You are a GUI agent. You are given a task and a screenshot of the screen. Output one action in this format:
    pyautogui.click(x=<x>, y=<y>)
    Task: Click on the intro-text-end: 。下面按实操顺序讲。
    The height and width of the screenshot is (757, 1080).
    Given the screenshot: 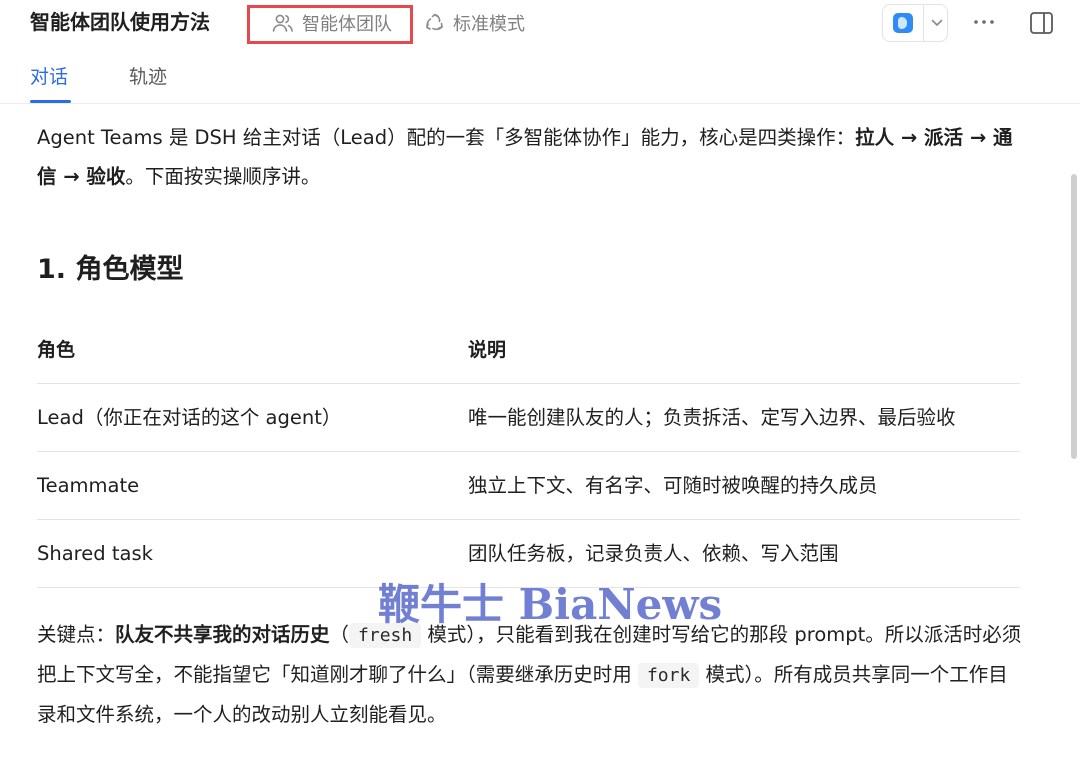 What is the action you would take?
    pyautogui.click(x=223, y=176)
    